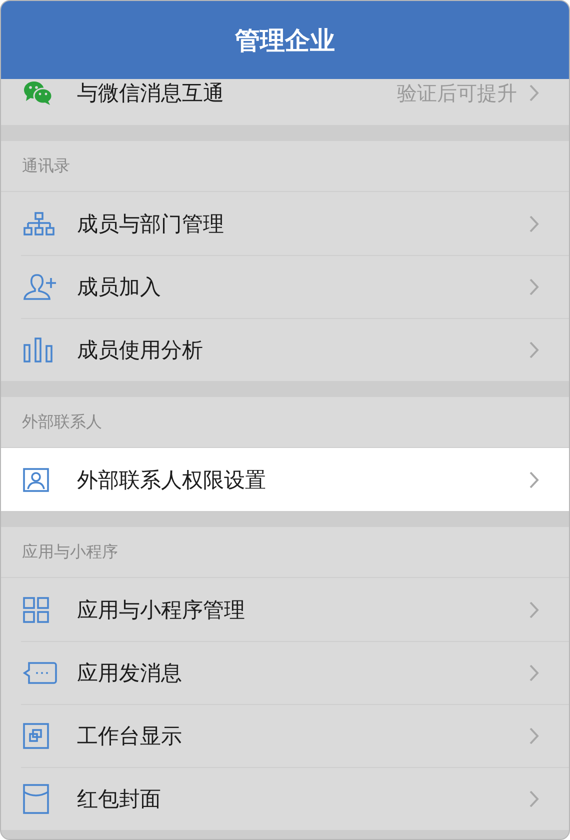 This screenshot has width=570, height=840. Describe the element at coordinates (285, 223) in the screenshot. I see `list-item: 成员与部门管理` at that location.